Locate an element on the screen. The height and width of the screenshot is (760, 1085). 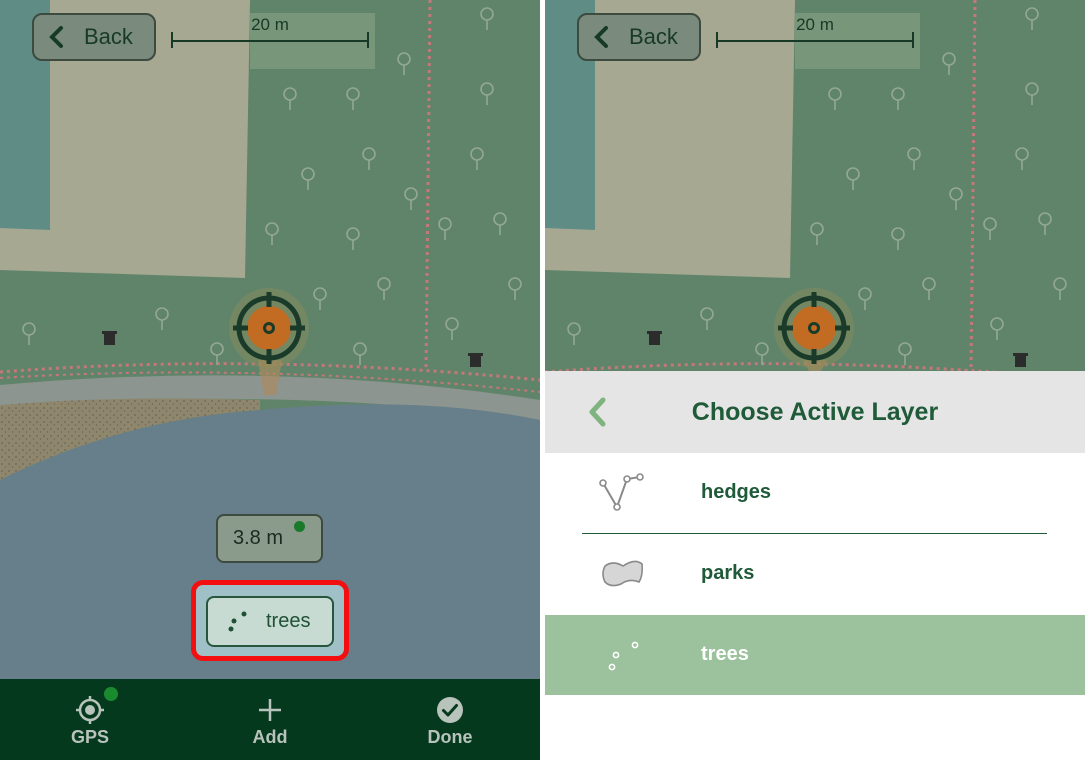
layer-row-hedges: hedges is located at coordinates (815, 493).